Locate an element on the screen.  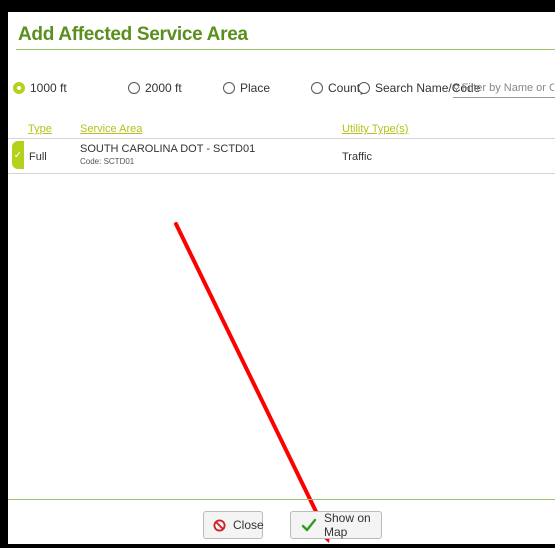
cell-service-area: SOUTH CAROLINA DOT - SCTD01 is located at coordinates (168, 149).